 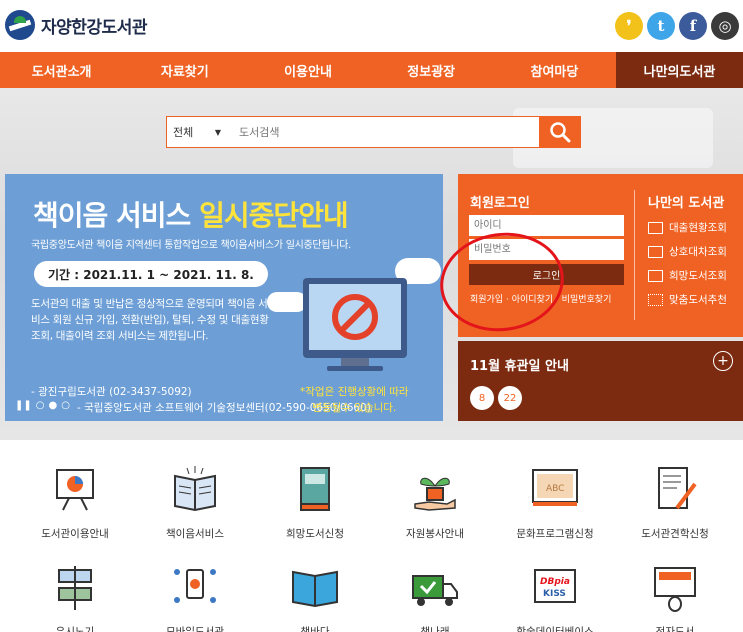 What do you see at coordinates (661, 26) in the screenshot?
I see `twitter-icon: t` at bounding box center [661, 26].